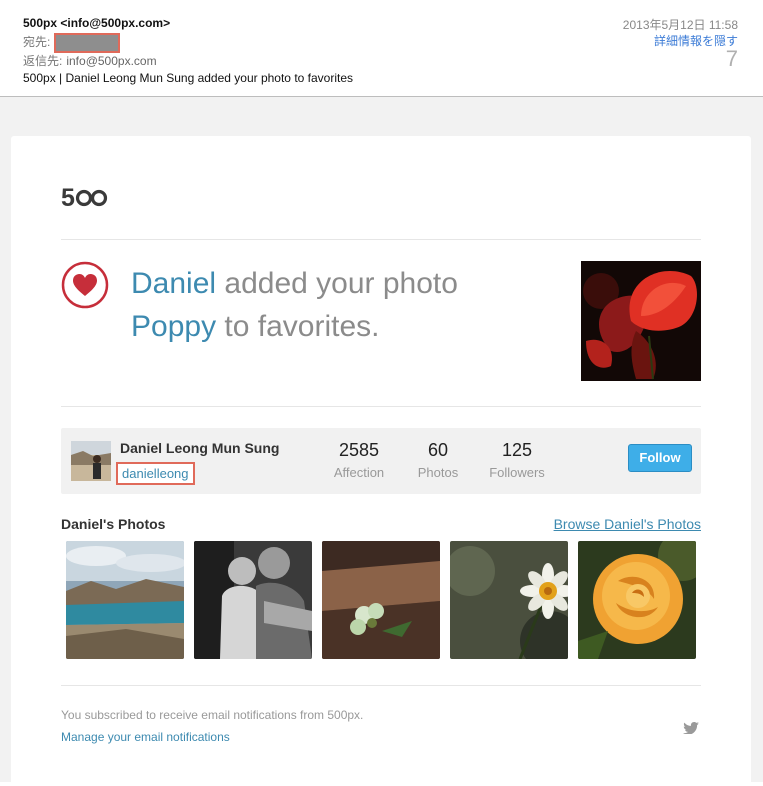  I want to click on stat-affection: 2585 Affection, so click(359, 460).